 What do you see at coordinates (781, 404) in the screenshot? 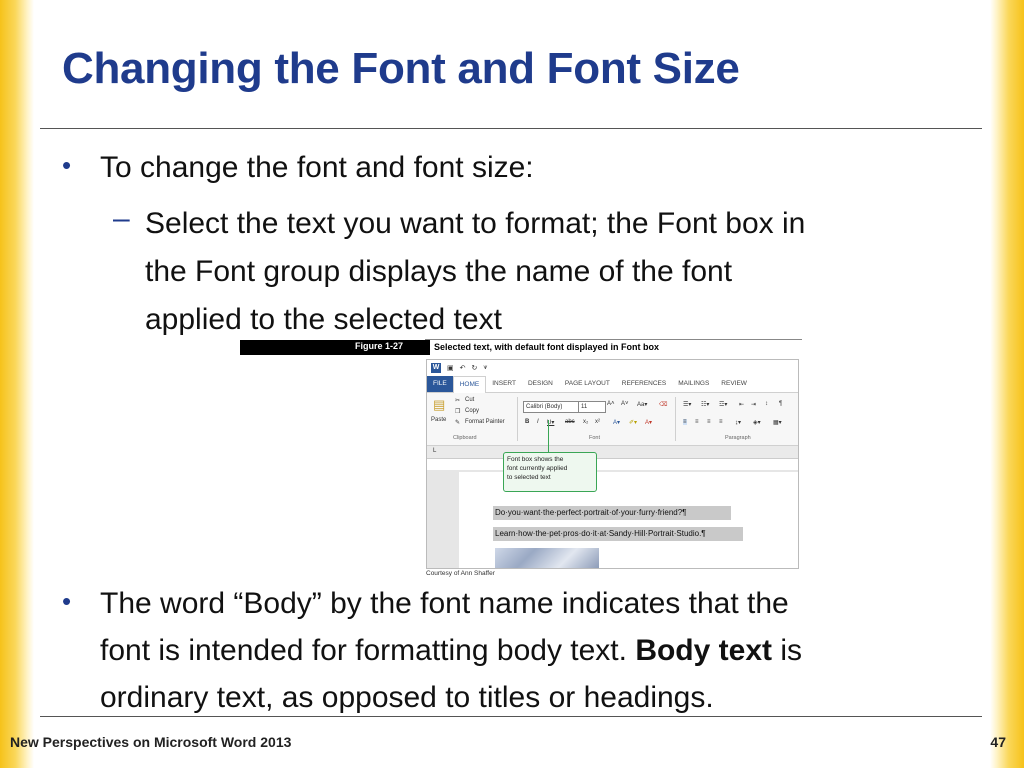
I see `show-marks-icon: ¶` at bounding box center [781, 404].